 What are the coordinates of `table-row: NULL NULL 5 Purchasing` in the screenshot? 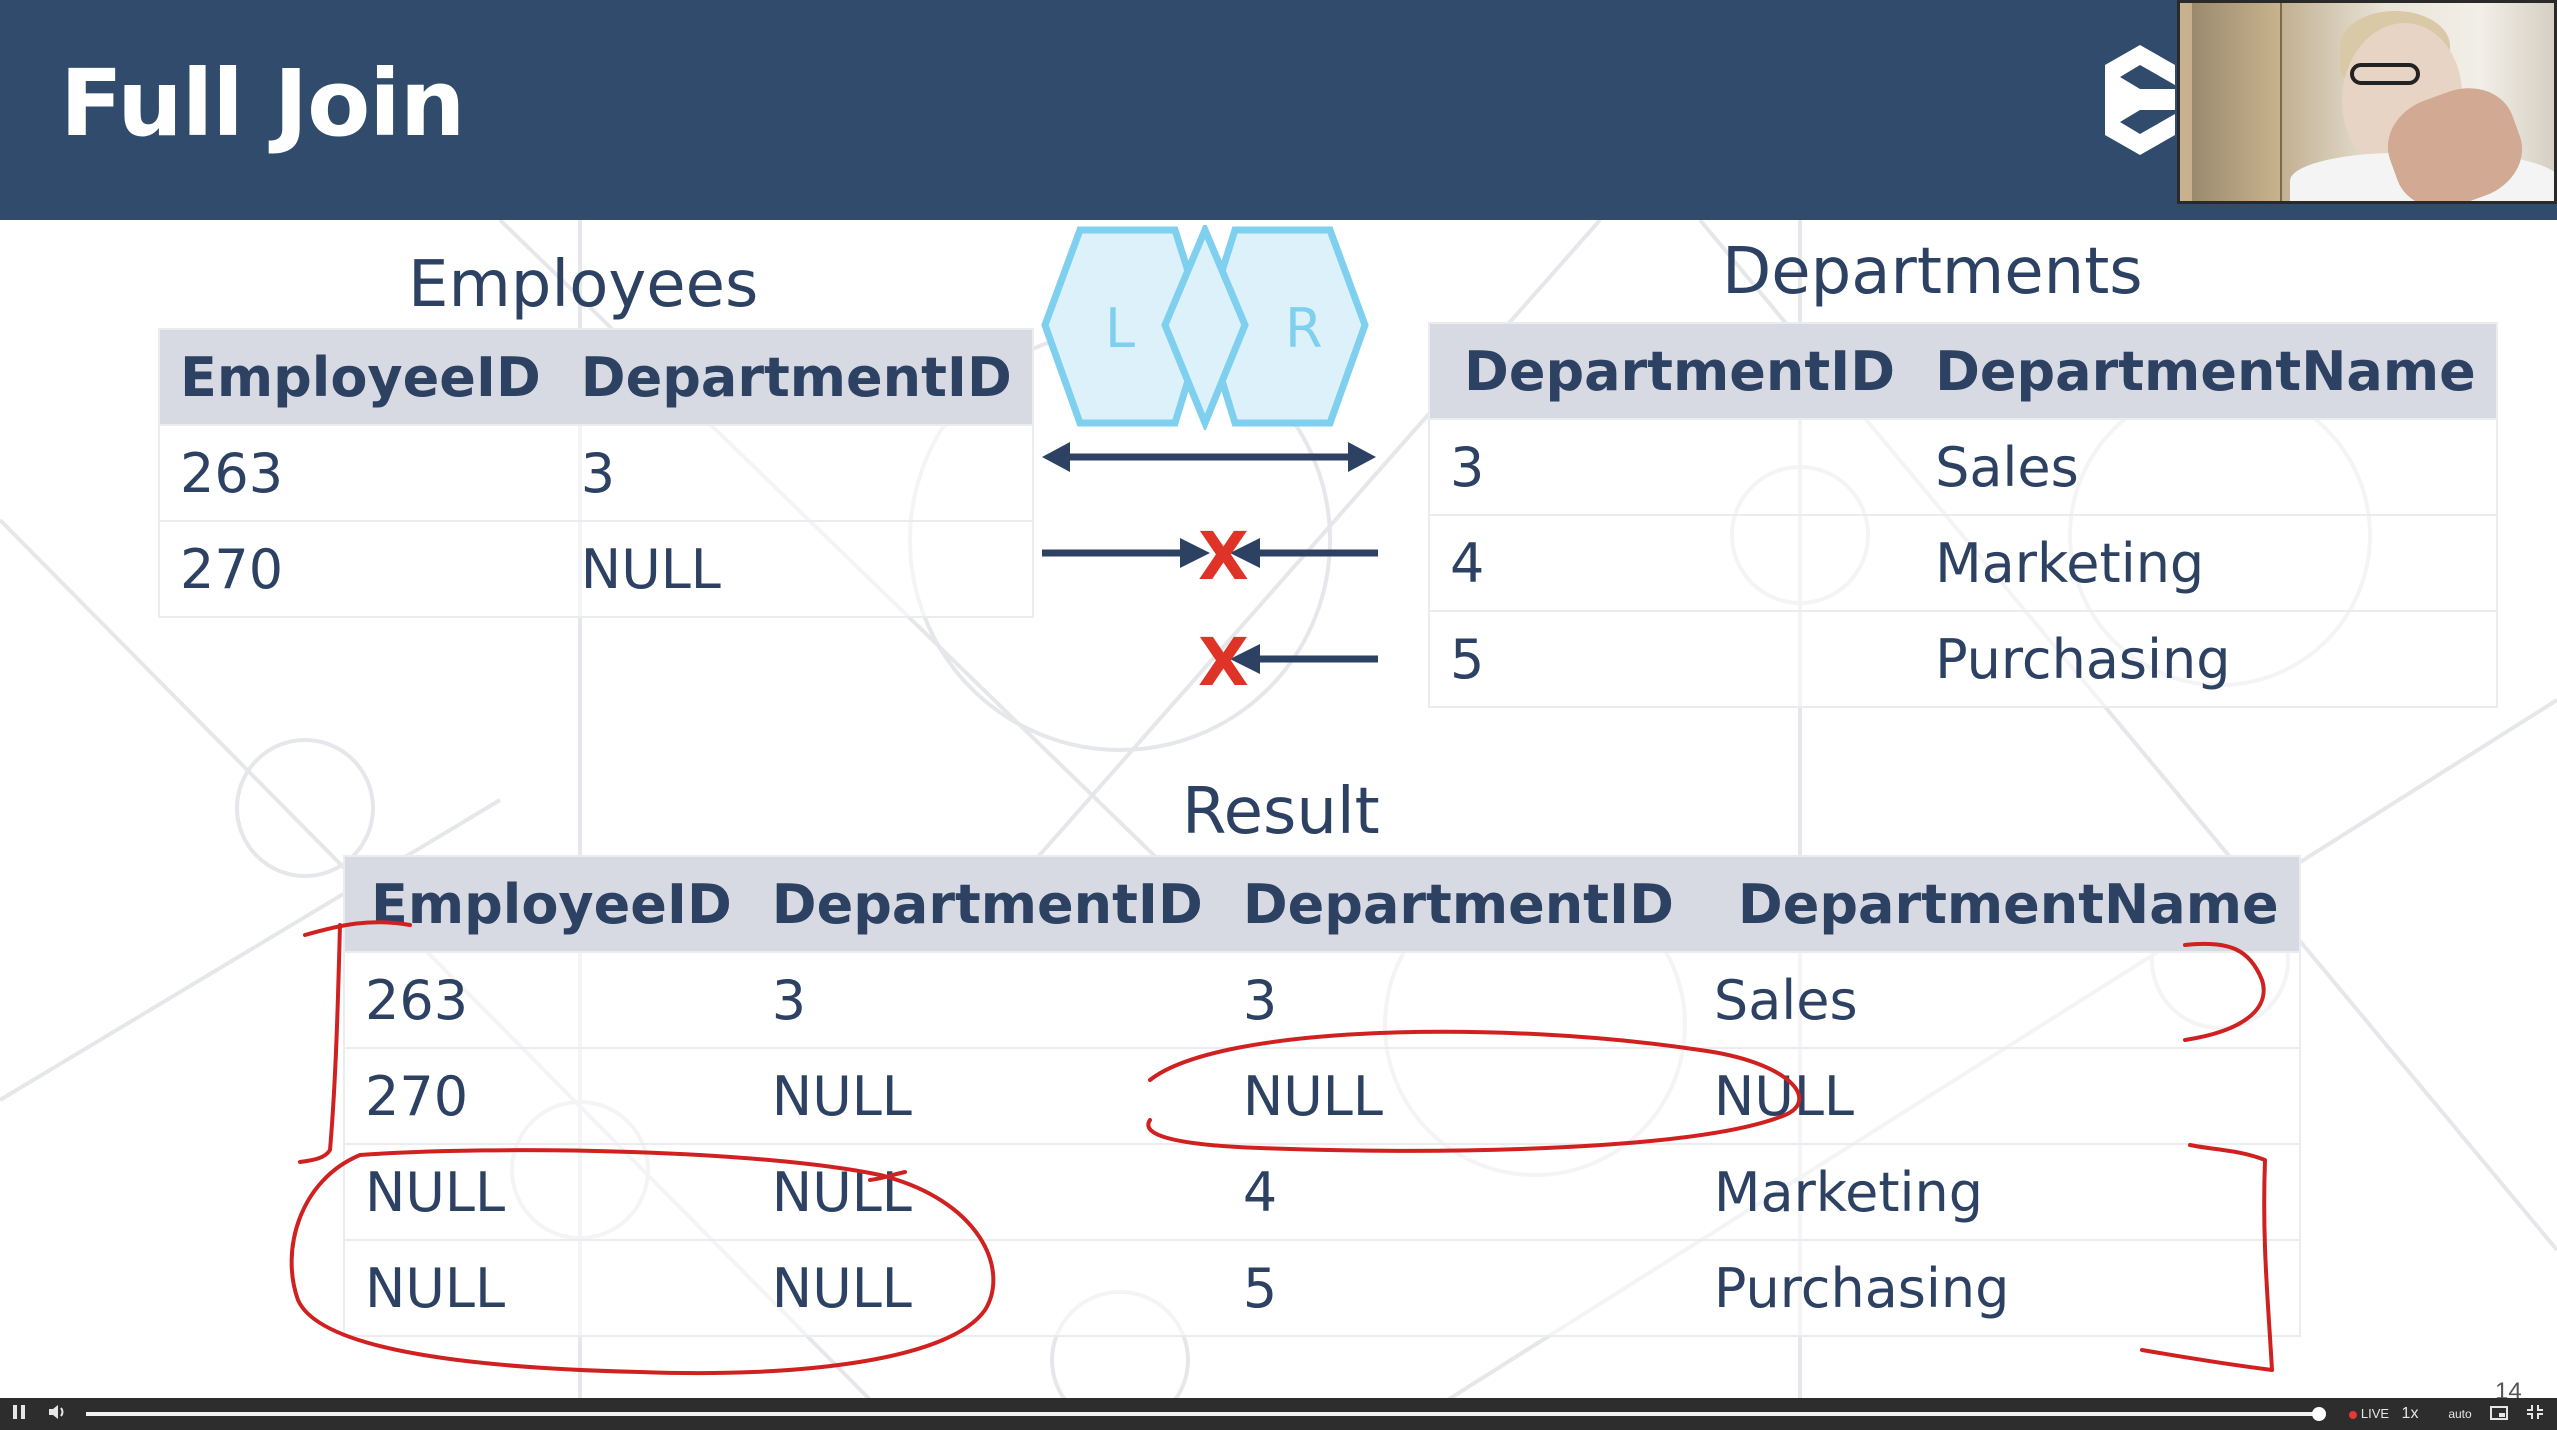 It's located at (1322, 1287).